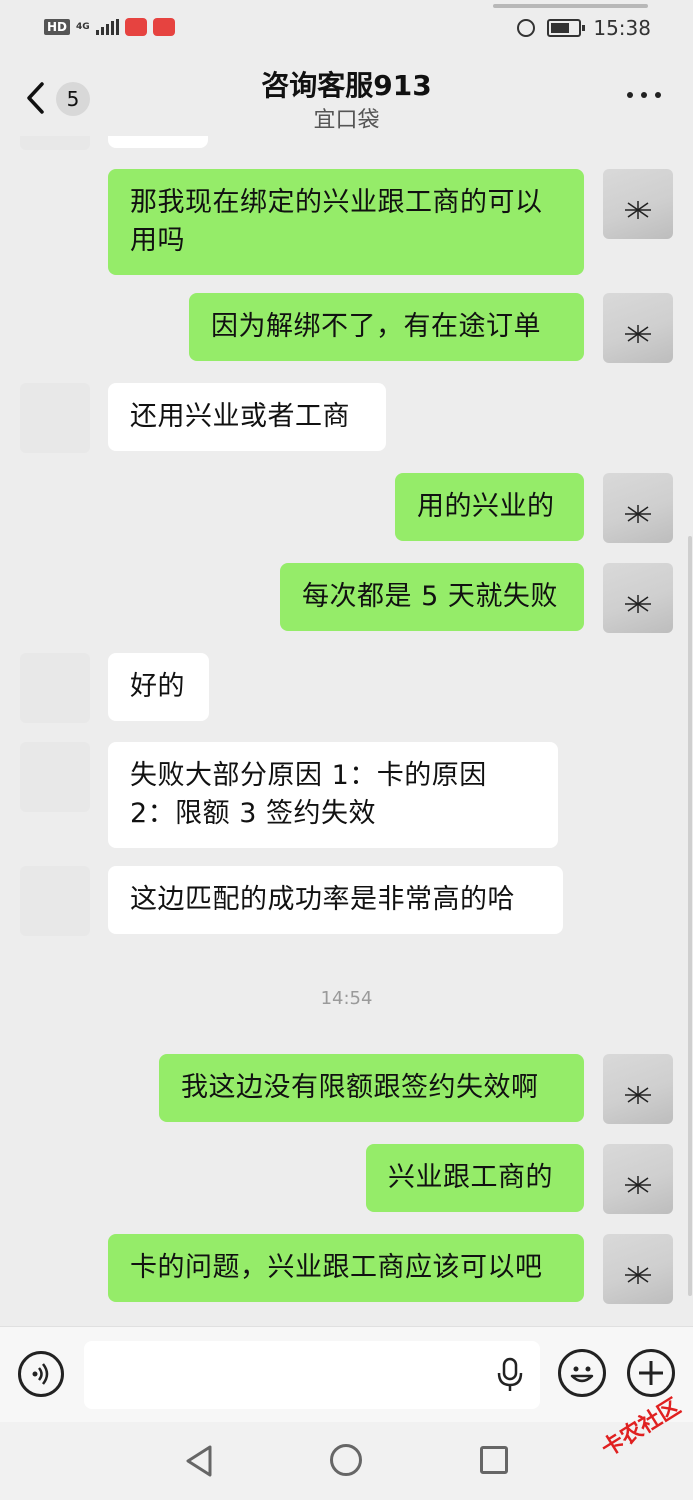  I want to click on emoji-button, so click(582, 1373).